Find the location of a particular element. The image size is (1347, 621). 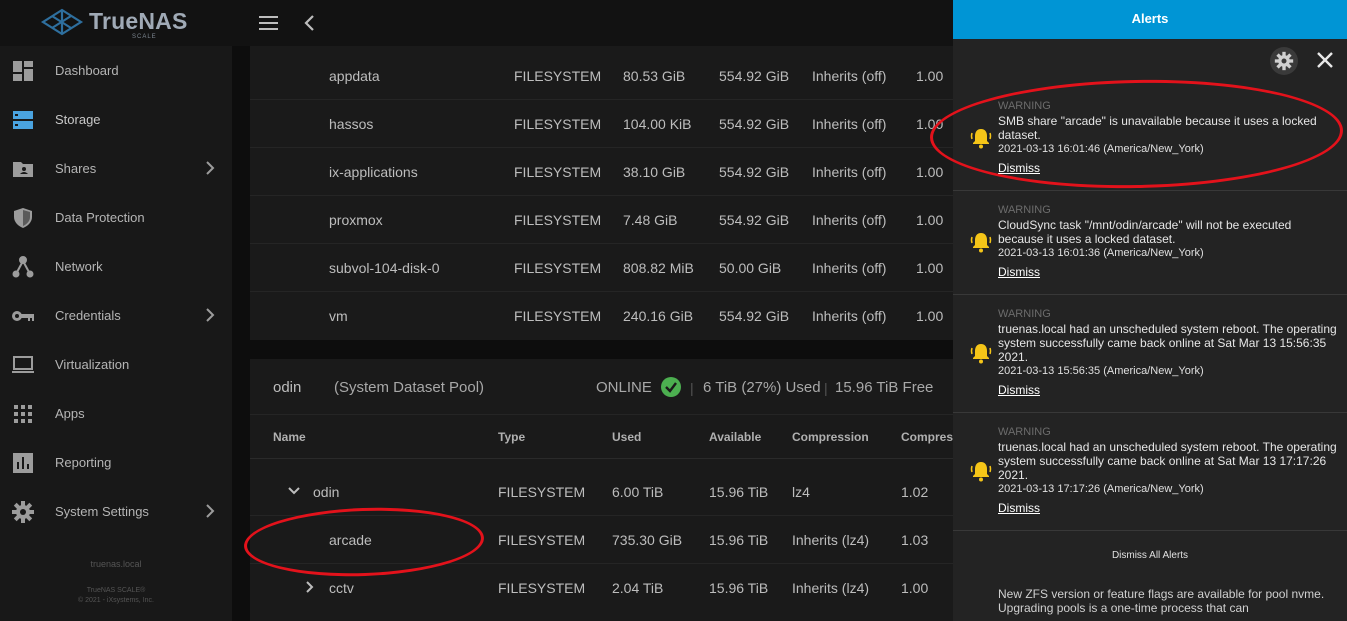

laptop-icon is located at coordinates (23, 364).